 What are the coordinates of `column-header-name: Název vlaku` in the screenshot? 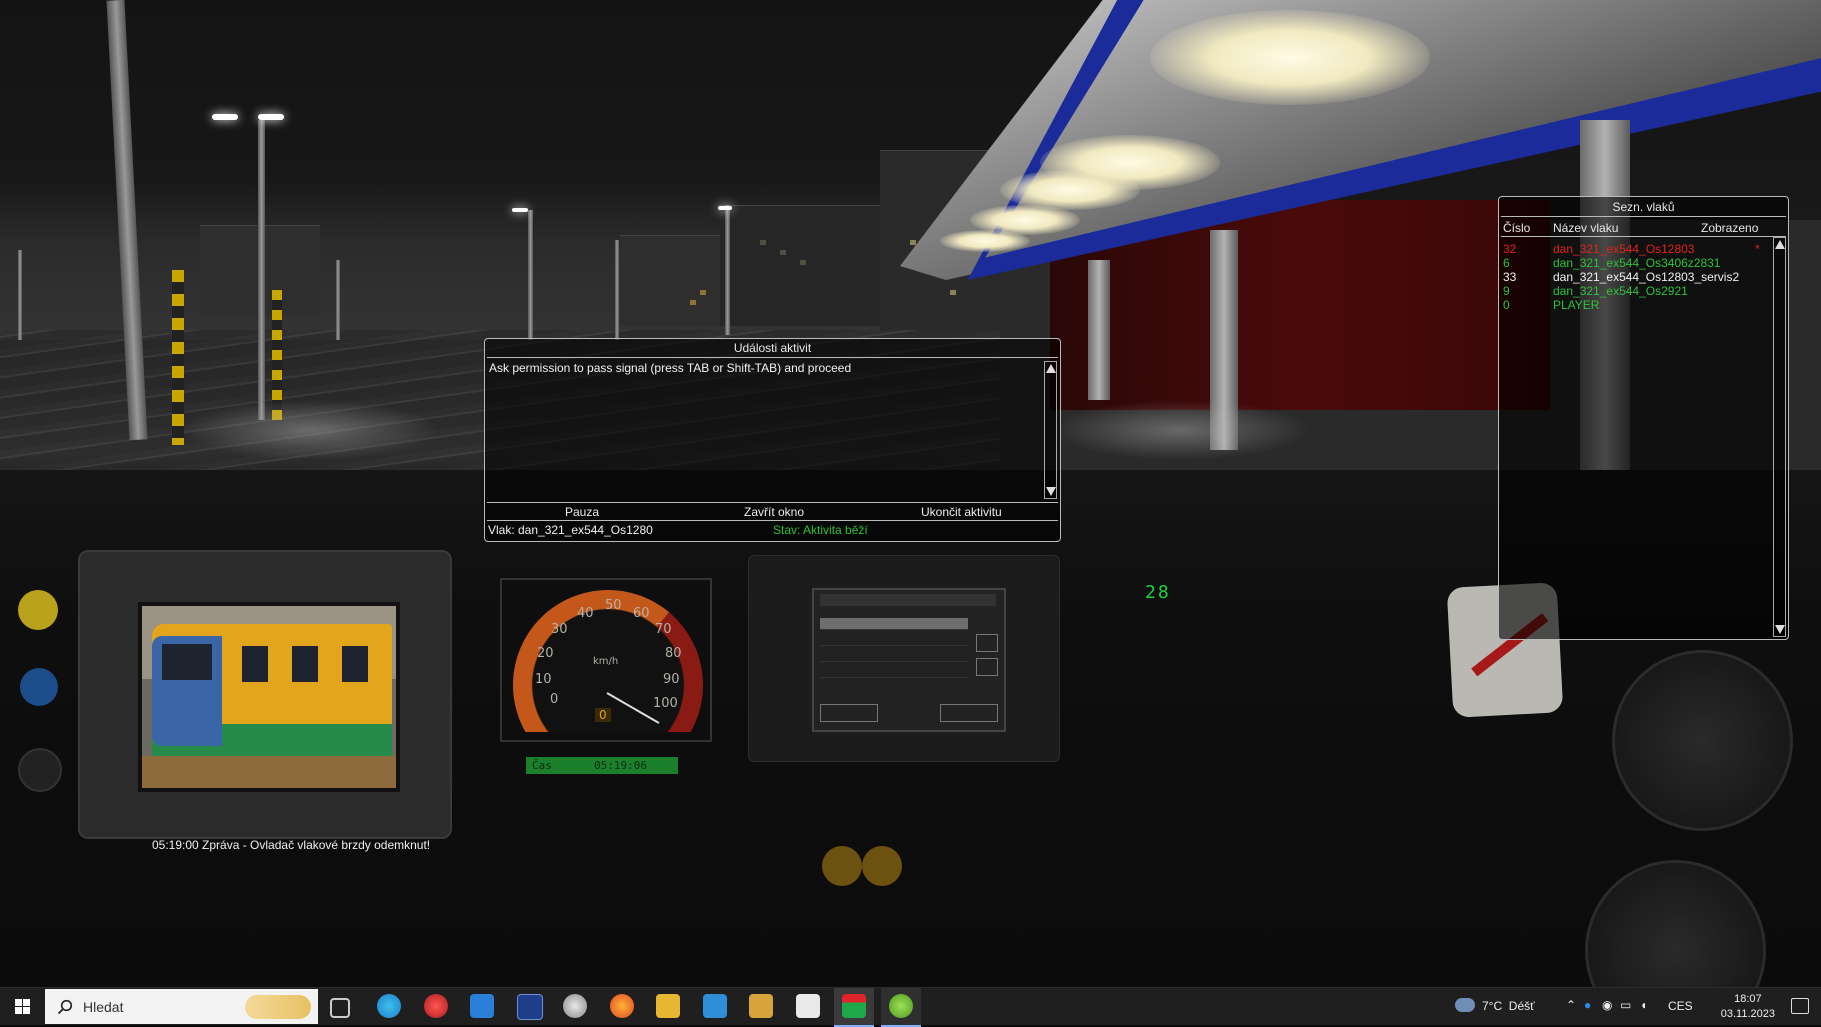 It's located at (1586, 228).